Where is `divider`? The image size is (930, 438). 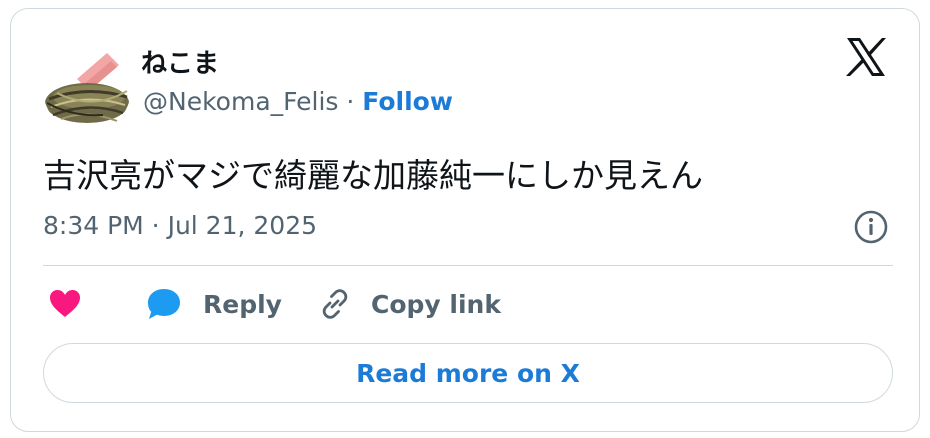
divider is located at coordinates (468, 265).